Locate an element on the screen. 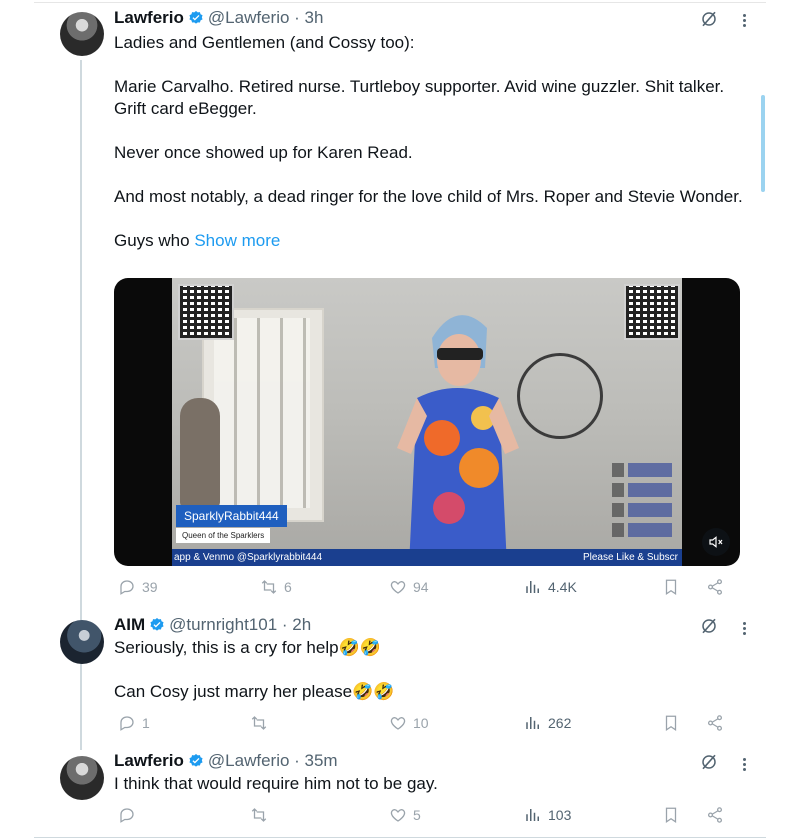  like-button: 94 is located at coordinates (409, 587).